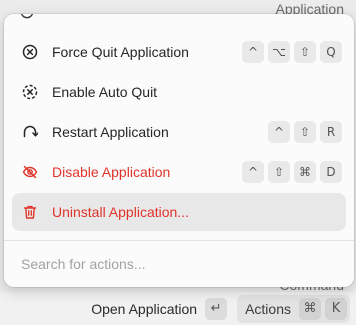  Describe the element at coordinates (336, 308) in the screenshot. I see `k-key-badge: K` at that location.